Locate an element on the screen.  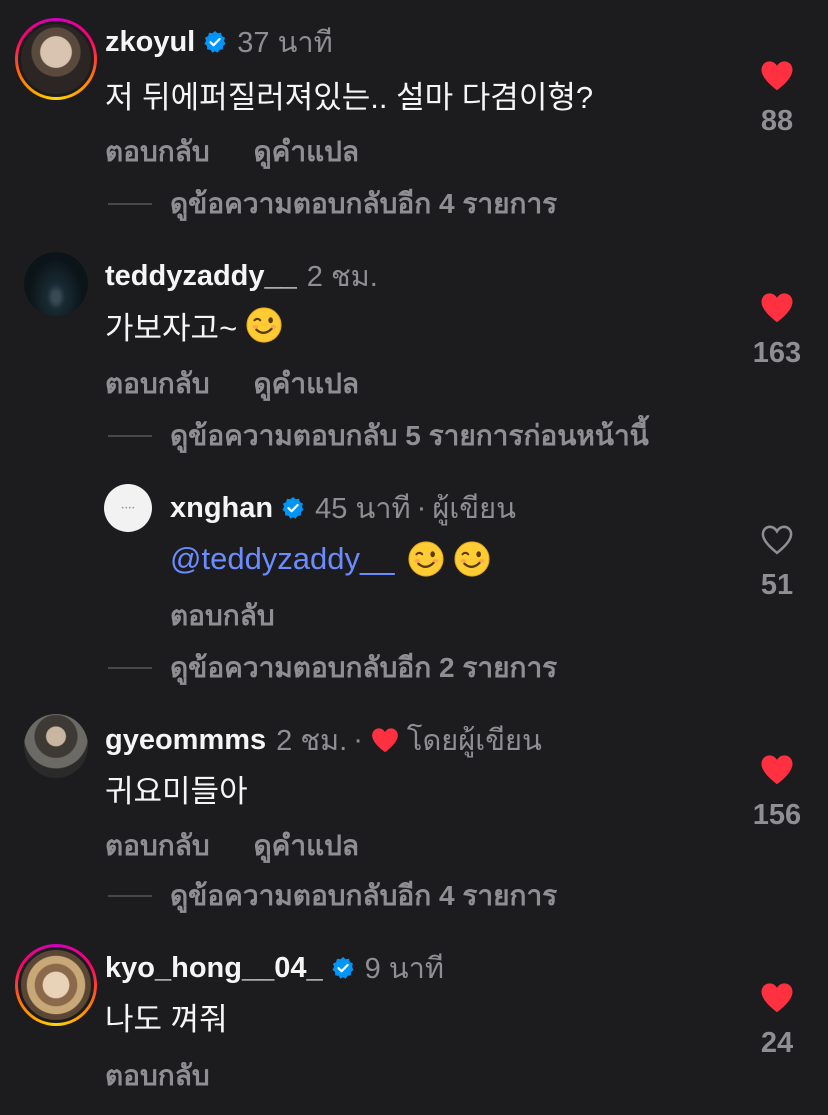
comment-header: teddyzaddy__ 2 ชม. is located at coordinates (241, 276).